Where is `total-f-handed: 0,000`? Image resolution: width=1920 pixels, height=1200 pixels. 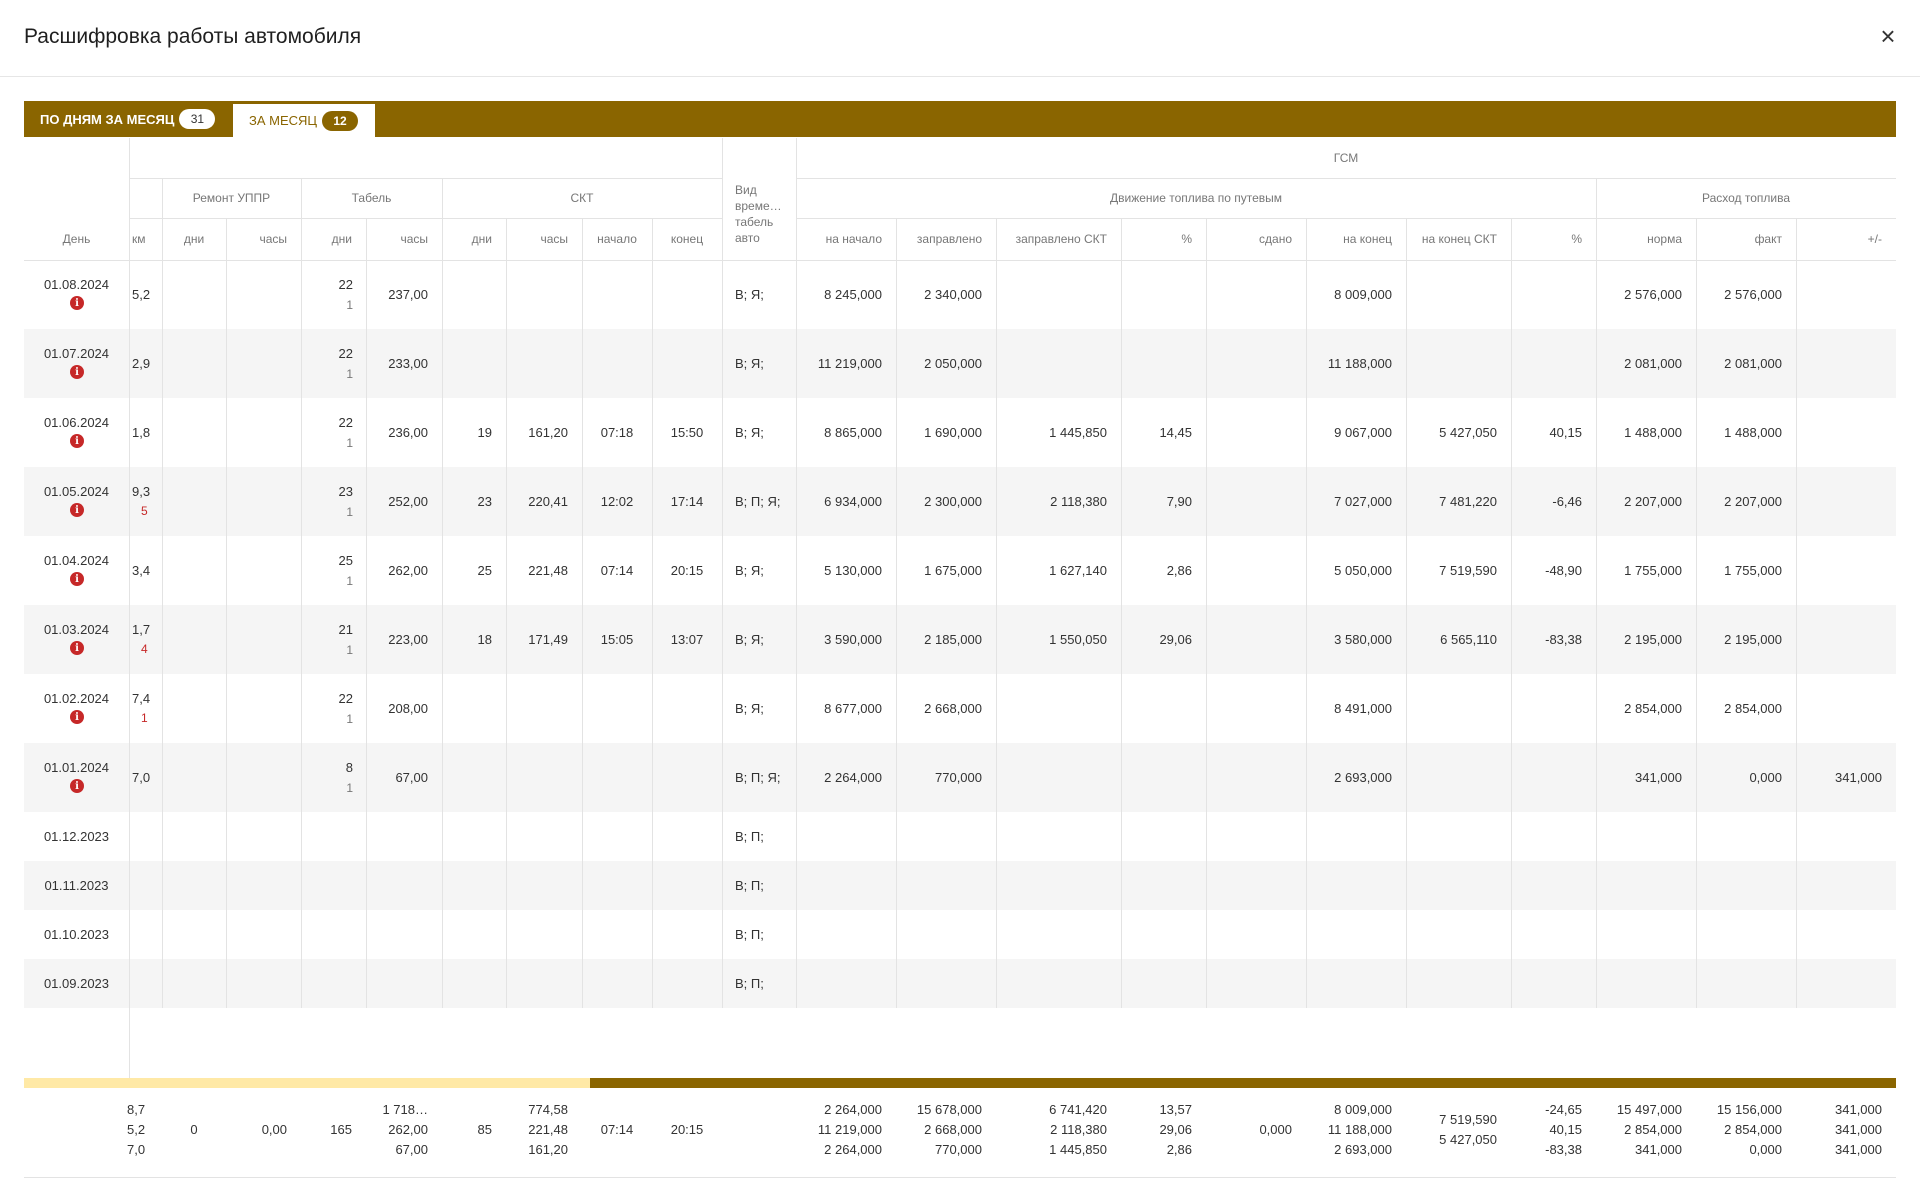 total-f-handed: 0,000 is located at coordinates (1275, 1129).